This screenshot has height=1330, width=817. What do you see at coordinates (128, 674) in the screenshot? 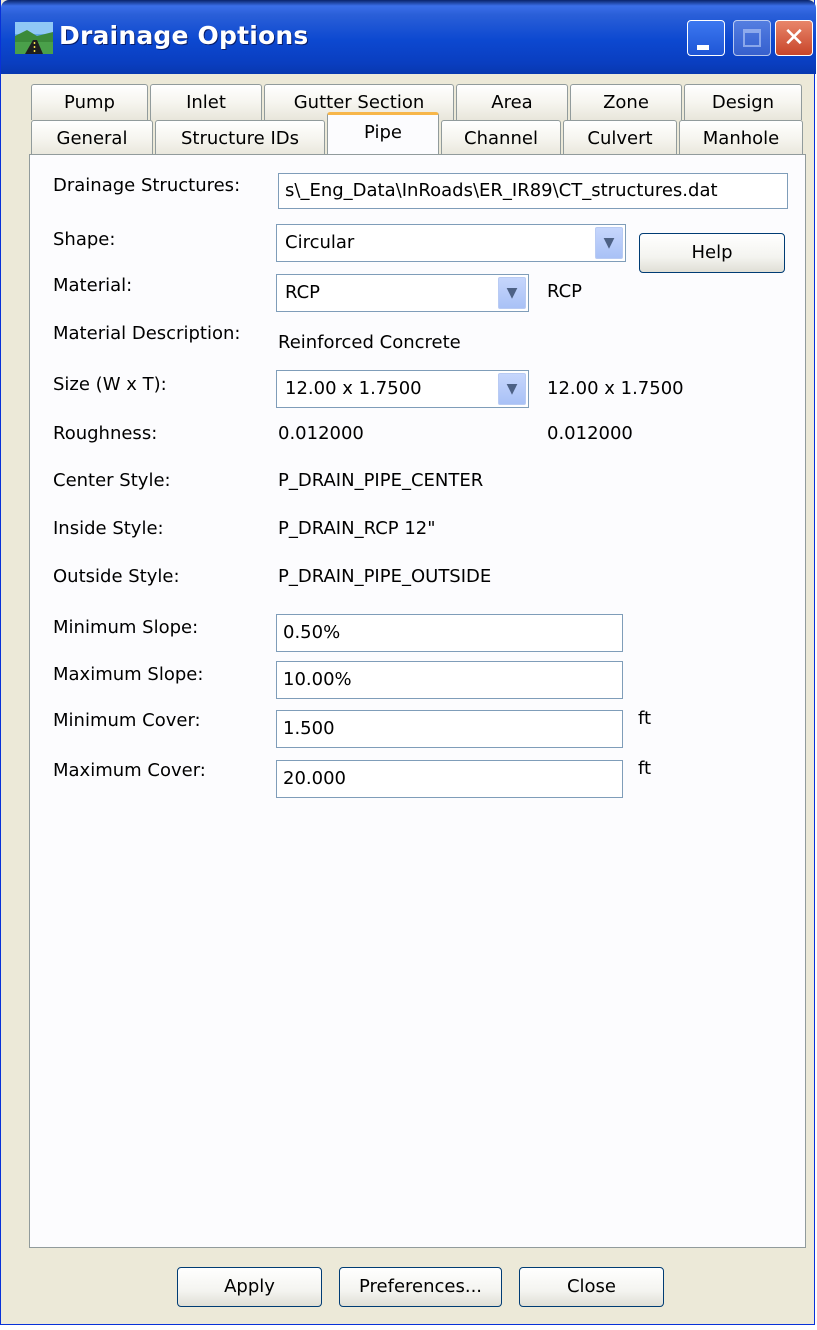
I see `maximum-slope-label: Maximum Slope:` at bounding box center [128, 674].